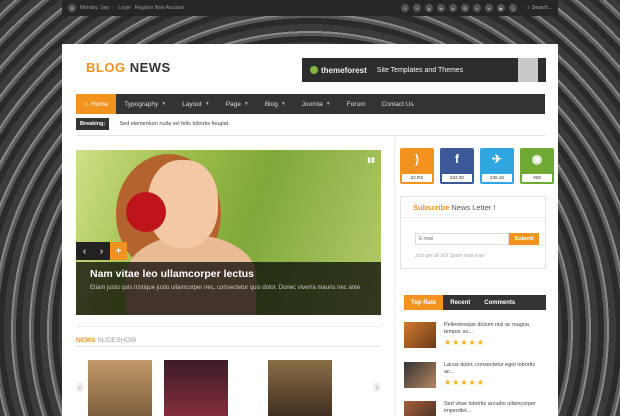  What do you see at coordinates (80, 387) in the screenshot?
I see `chevron-left-icon: ‹` at bounding box center [80, 387].